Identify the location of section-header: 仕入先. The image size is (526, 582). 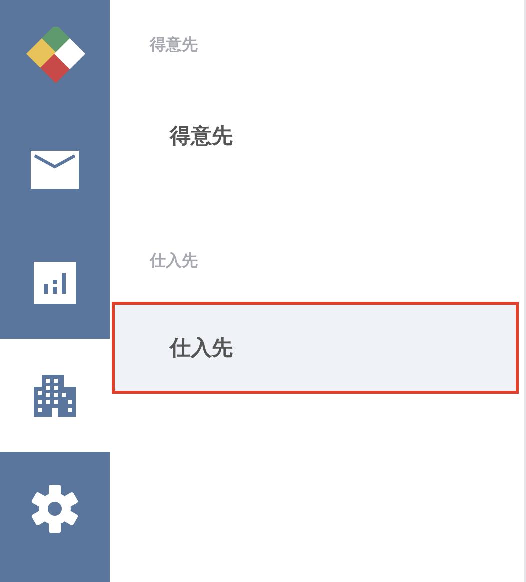
(174, 261).